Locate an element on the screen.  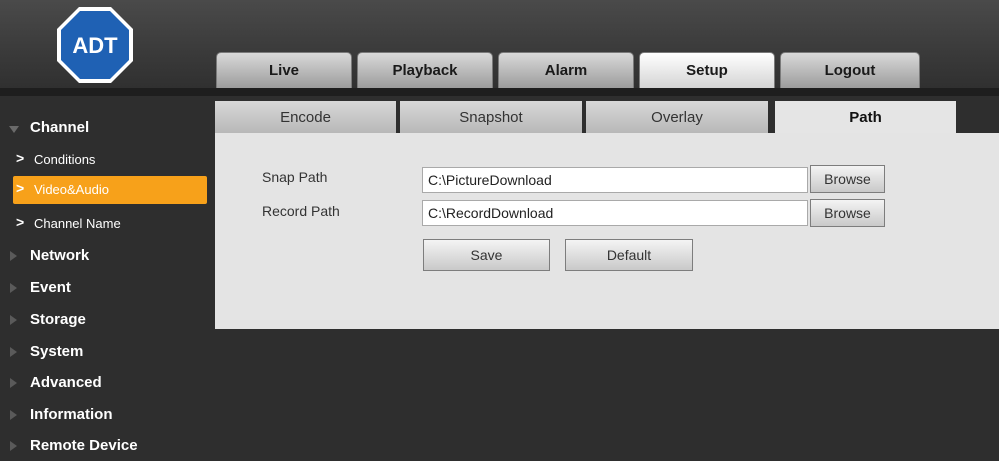
sidebar-group-storage: Storage is located at coordinates (107, 320).